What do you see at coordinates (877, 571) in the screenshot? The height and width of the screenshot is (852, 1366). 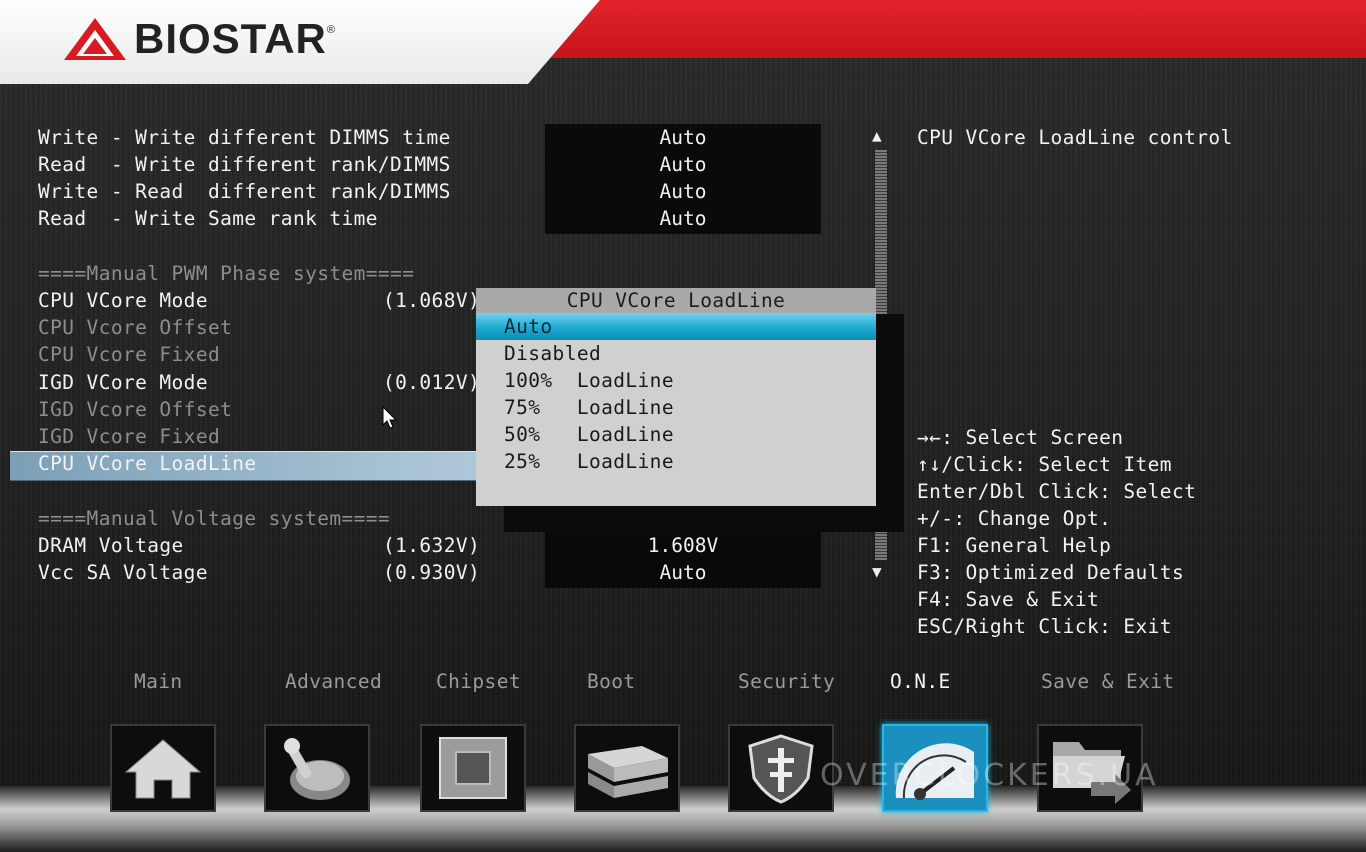 I see `scroll-down-icon: ▼` at bounding box center [877, 571].